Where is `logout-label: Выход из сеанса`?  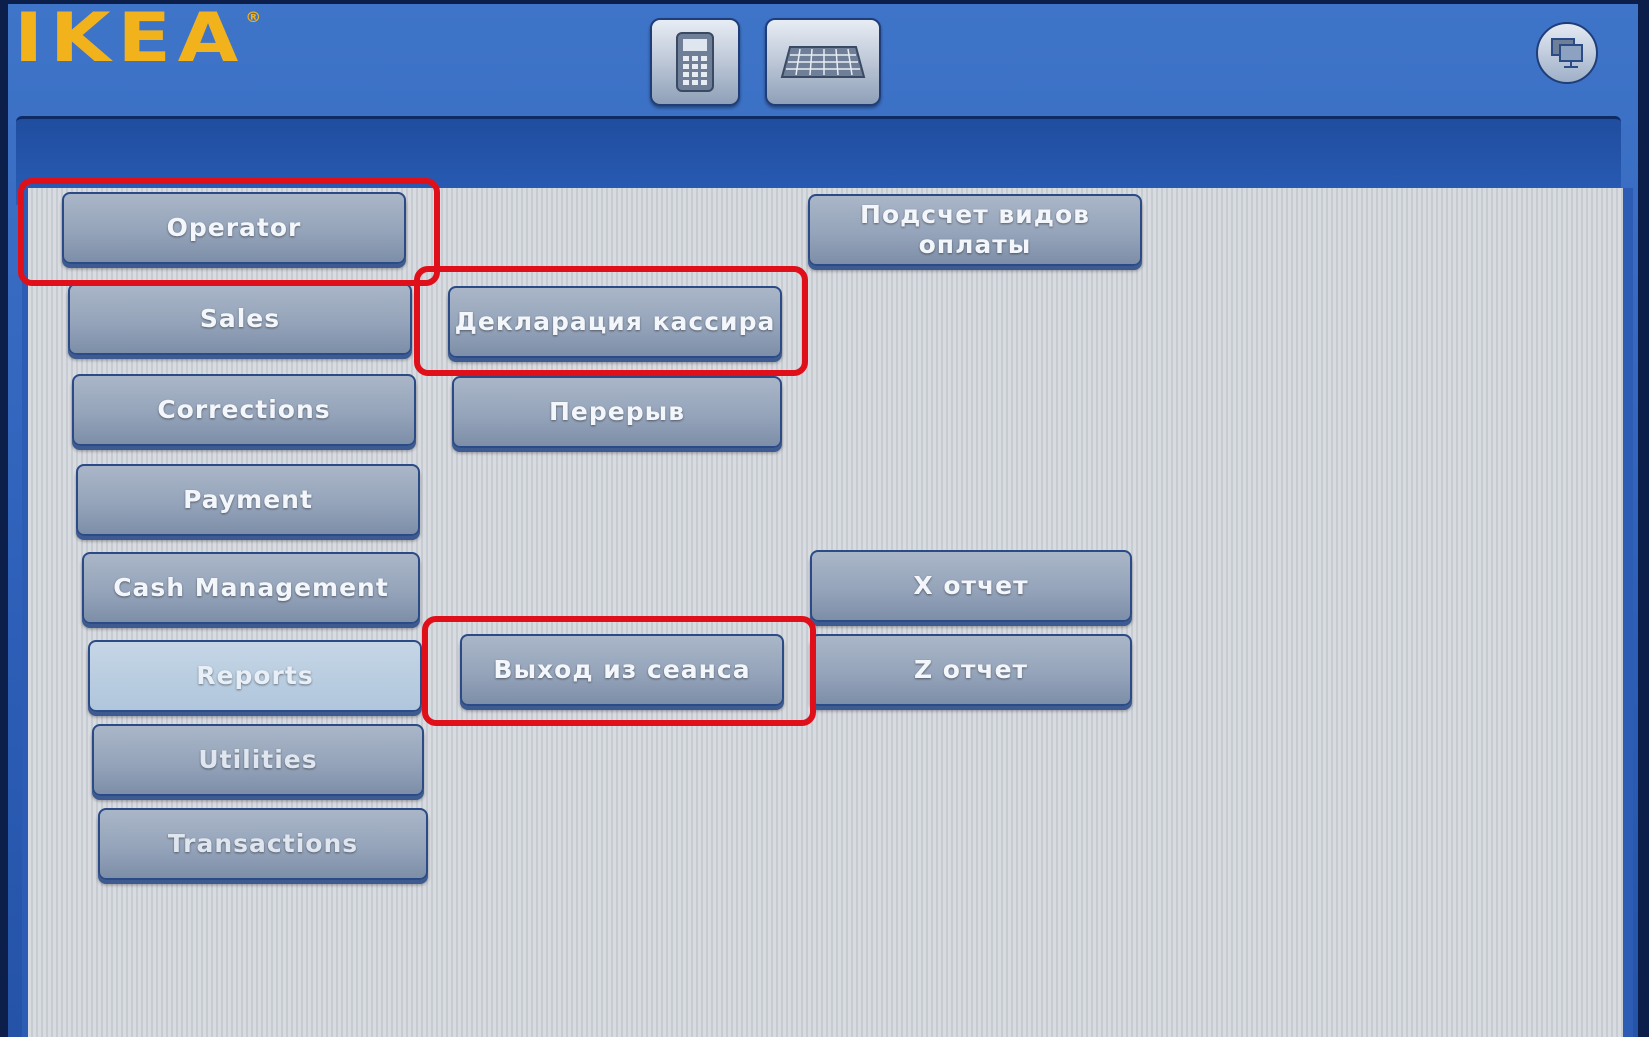 logout-label: Выход из сеанса is located at coordinates (622, 669).